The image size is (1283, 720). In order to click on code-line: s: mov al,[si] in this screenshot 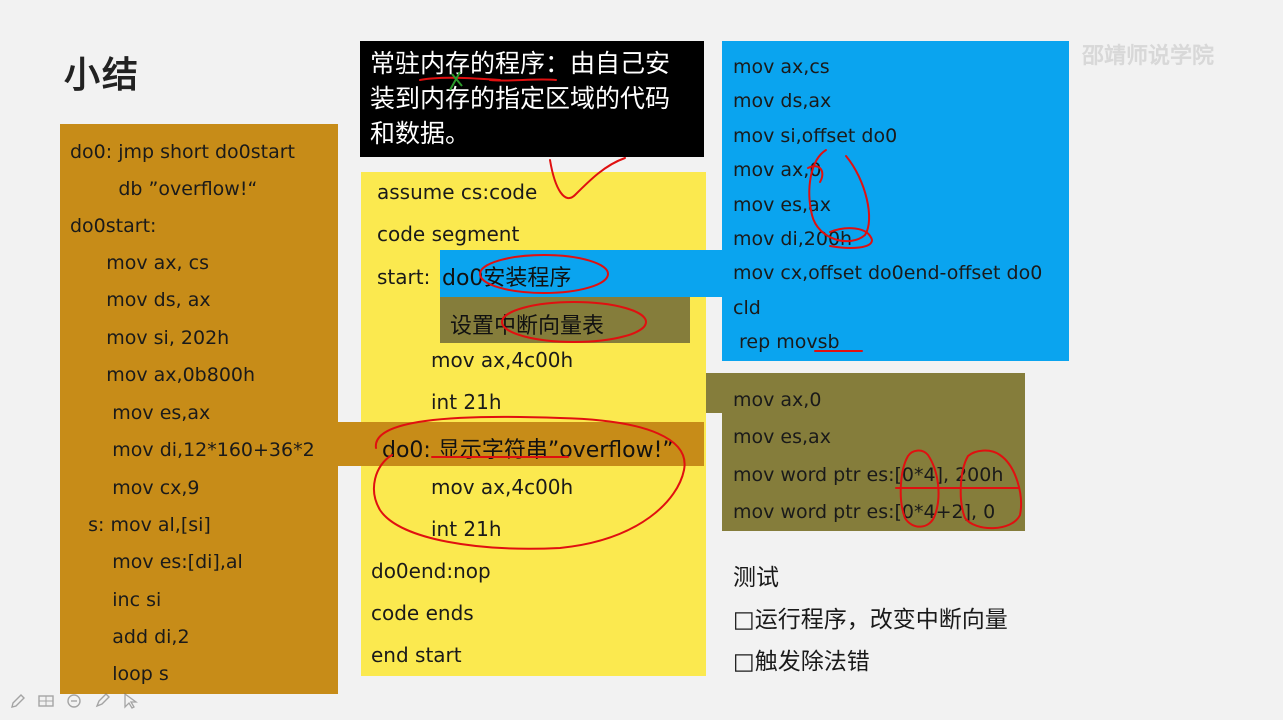, I will do `click(140, 525)`.